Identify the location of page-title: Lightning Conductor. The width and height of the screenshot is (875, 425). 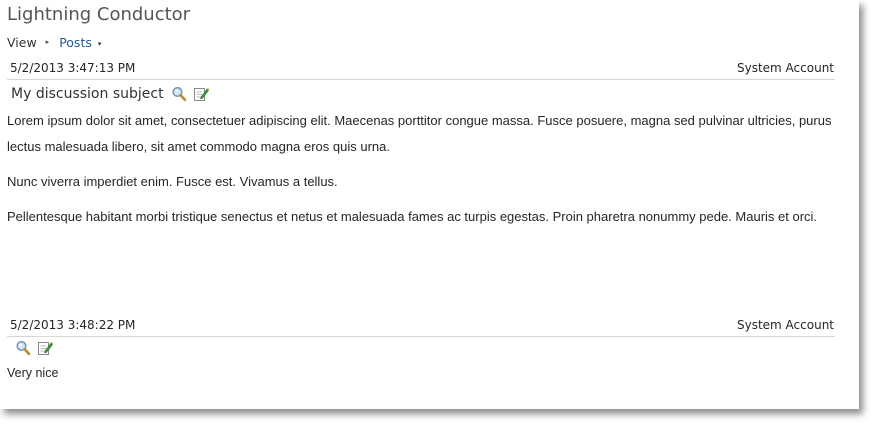
(99, 14).